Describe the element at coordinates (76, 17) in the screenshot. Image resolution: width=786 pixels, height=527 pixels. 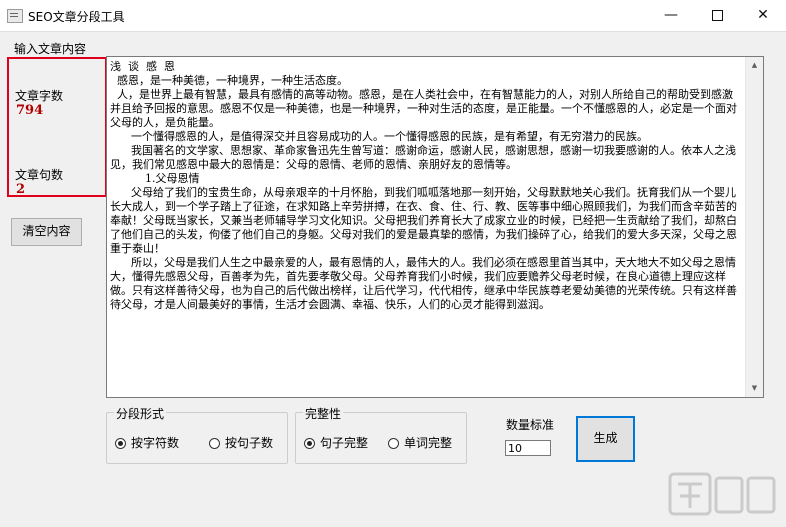
I see `window-title: SEO文章分段工具` at that location.